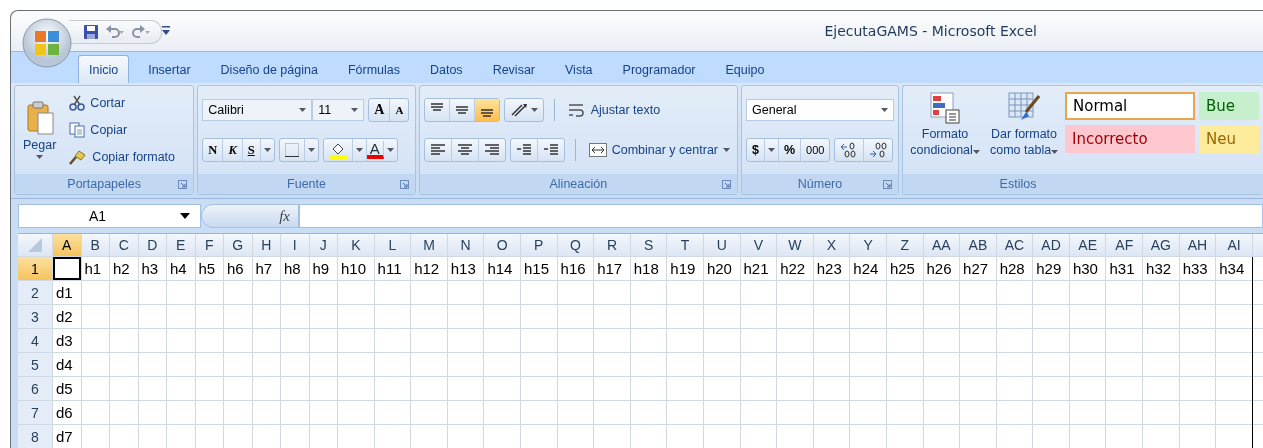 This screenshot has height=448, width=1263. I want to click on font-color-button: A, so click(375, 150).